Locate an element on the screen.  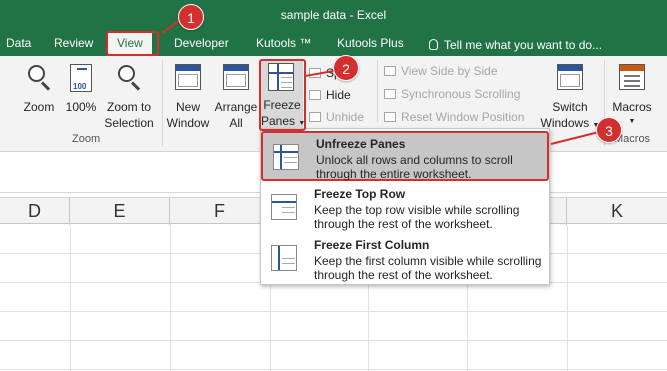
arrange-all-label-2: All is located at coordinates (236, 123).